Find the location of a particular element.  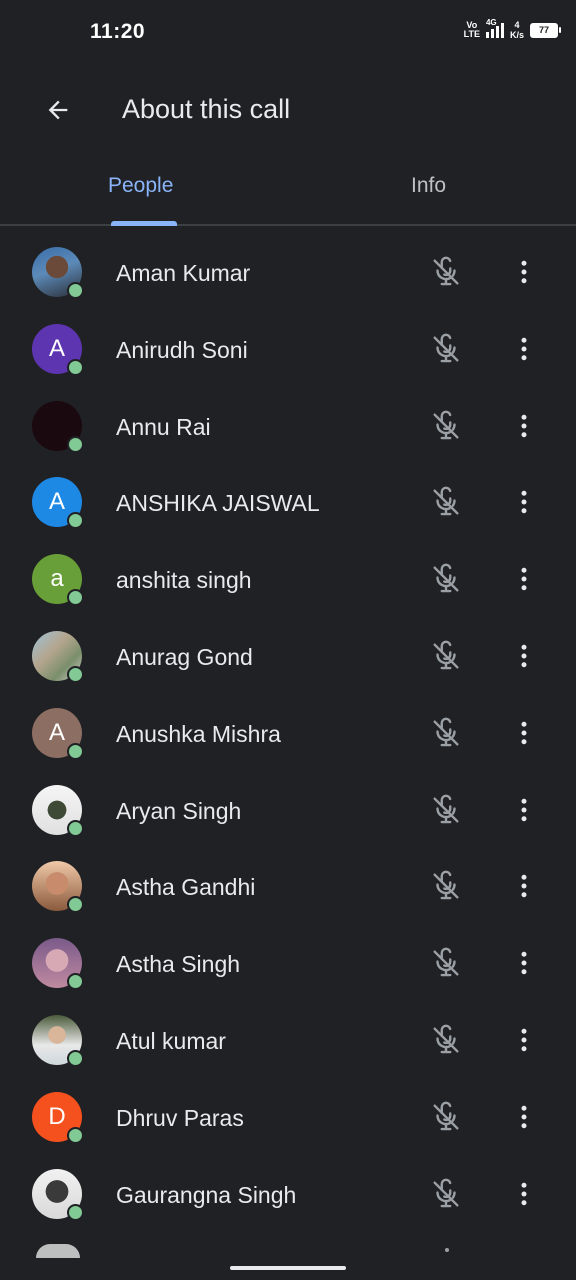

participant-name: Anirudh Soni is located at coordinates (182, 349).